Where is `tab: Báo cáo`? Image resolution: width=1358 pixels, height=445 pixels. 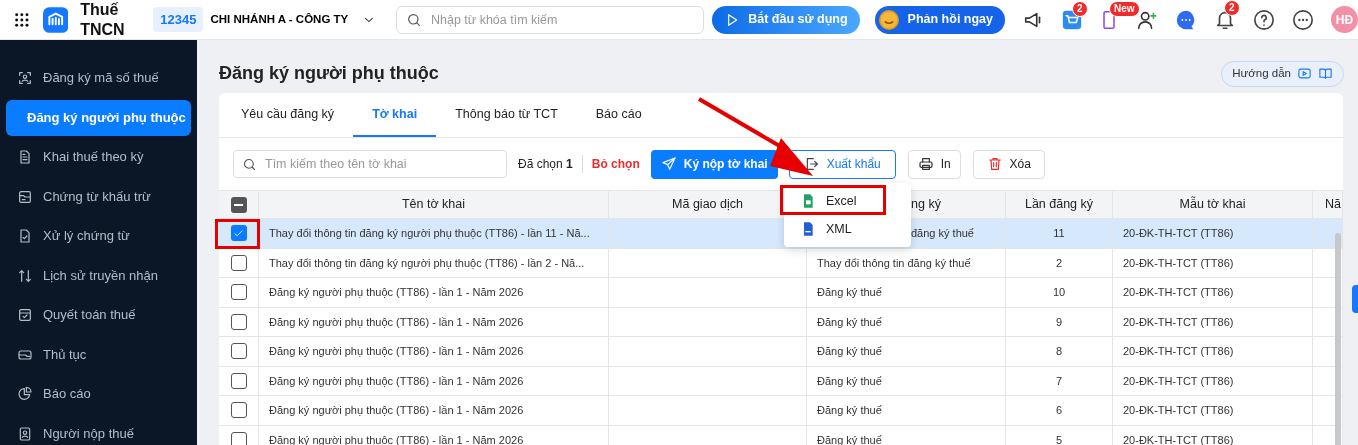 tab: Báo cáo is located at coordinates (618, 115).